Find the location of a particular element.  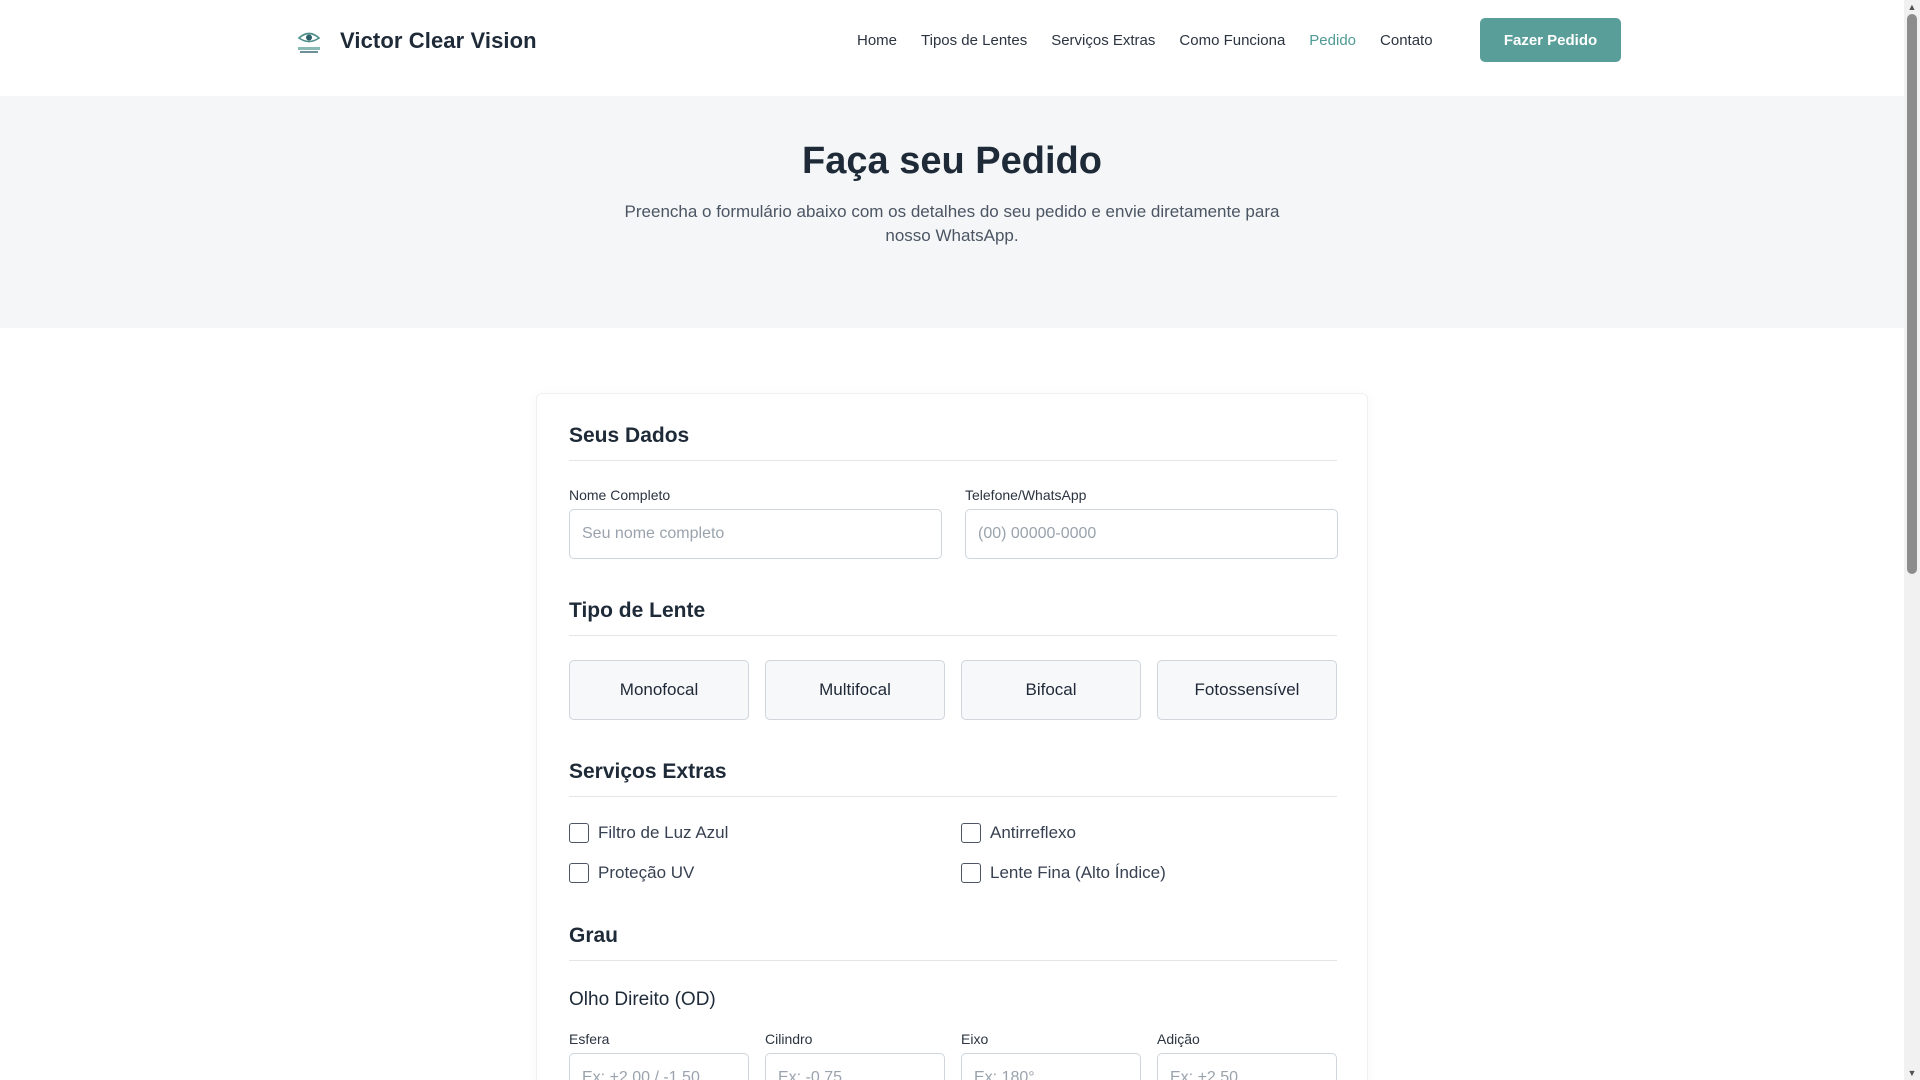

right-eye-title: Olho Direito (OD) is located at coordinates (642, 999).